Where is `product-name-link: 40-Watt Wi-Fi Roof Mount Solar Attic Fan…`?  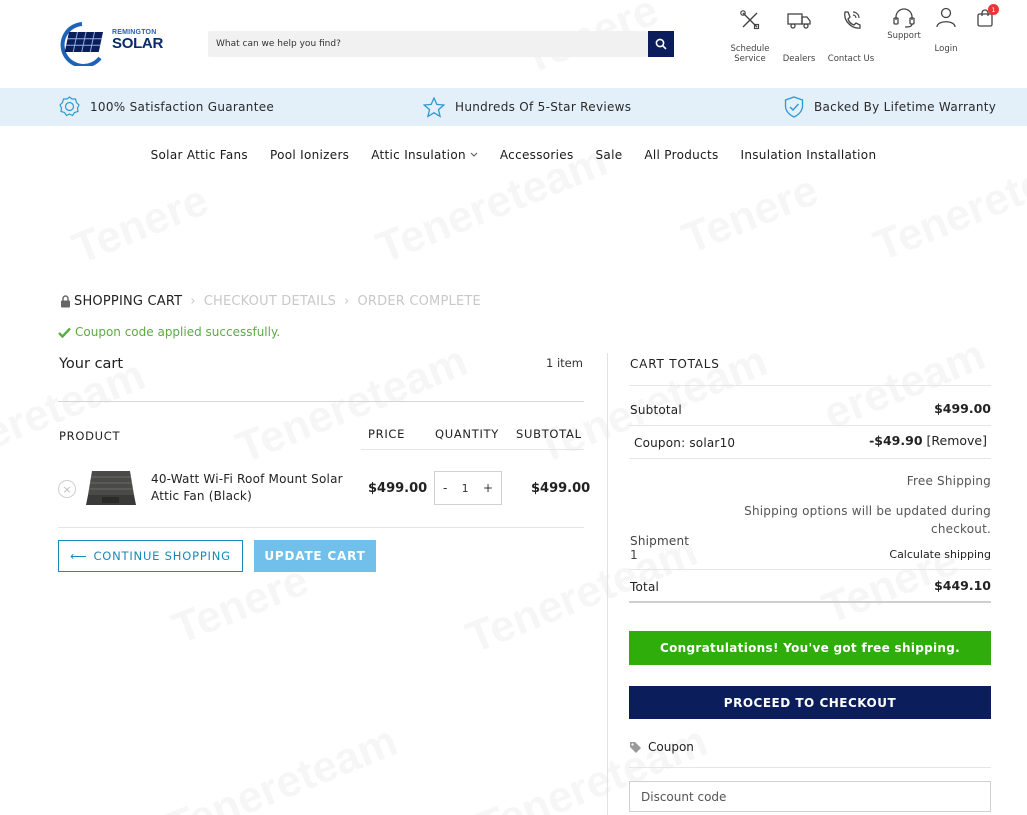 product-name-link: 40-Watt Wi-Fi Roof Mount Solar Attic Fan… is located at coordinates (253, 488).